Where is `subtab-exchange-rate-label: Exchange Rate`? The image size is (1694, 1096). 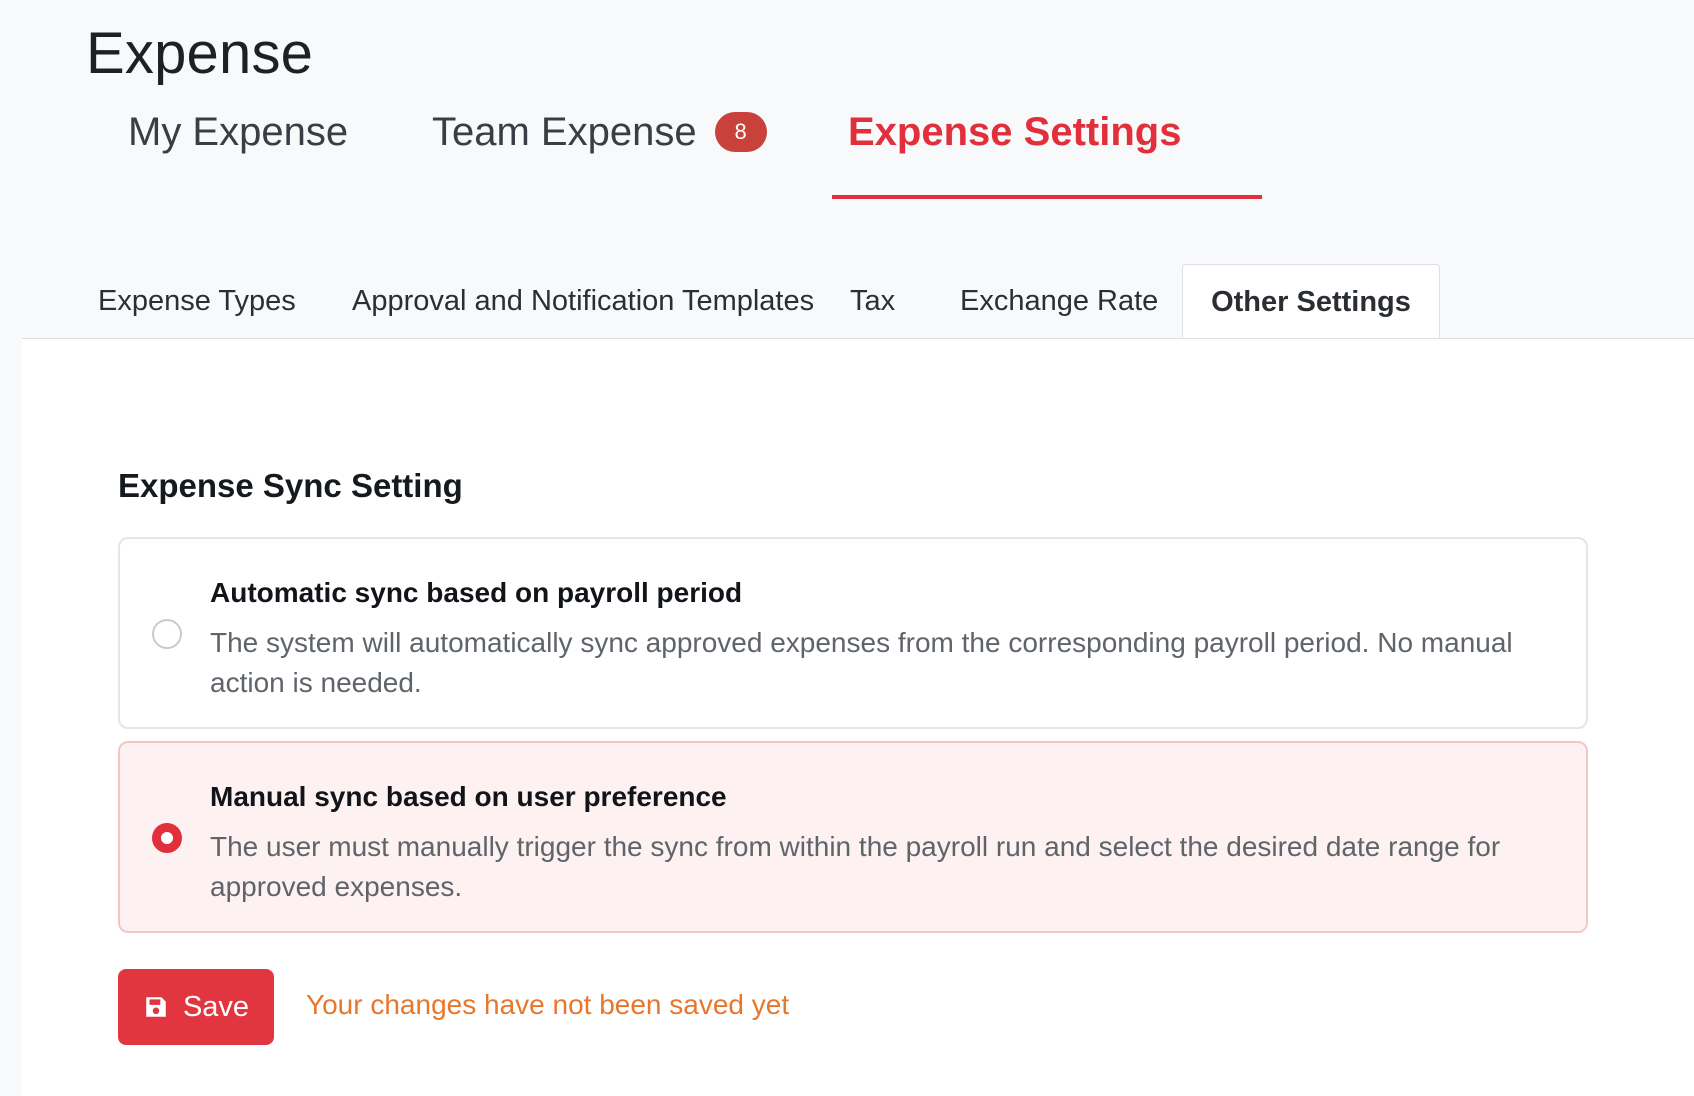 subtab-exchange-rate-label: Exchange Rate is located at coordinates (1059, 301).